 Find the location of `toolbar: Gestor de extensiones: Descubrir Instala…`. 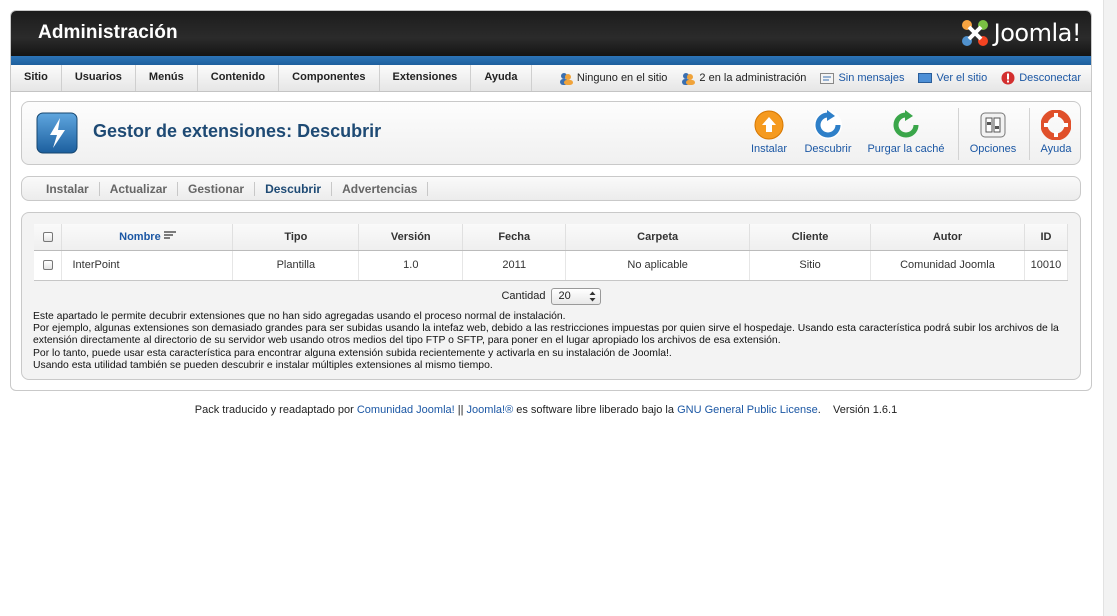

toolbar: Gestor de extensiones: Descubrir Instala… is located at coordinates (551, 133).